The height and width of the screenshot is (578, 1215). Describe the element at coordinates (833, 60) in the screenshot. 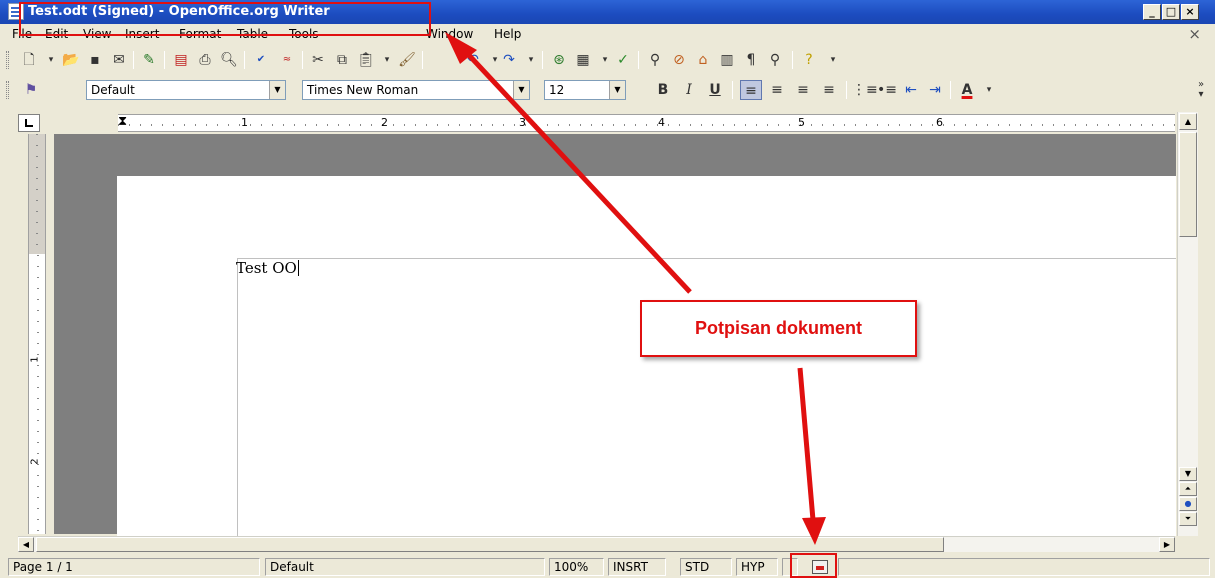

I see `toolbar-options-icon: ▾` at that location.